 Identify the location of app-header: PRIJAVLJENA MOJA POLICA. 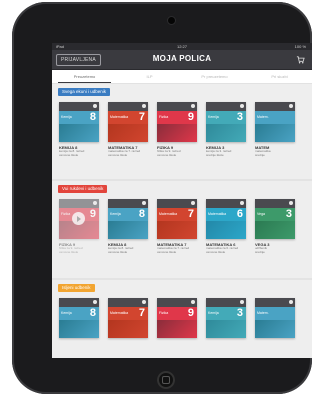
(182, 60).